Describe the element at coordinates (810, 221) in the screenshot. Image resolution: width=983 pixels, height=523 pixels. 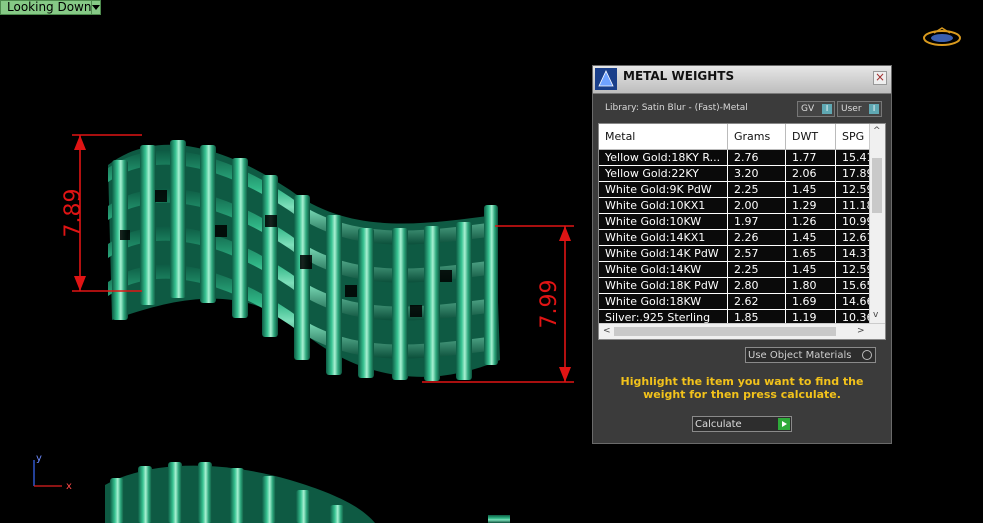
I see `cell-dwt: 1.26` at that location.